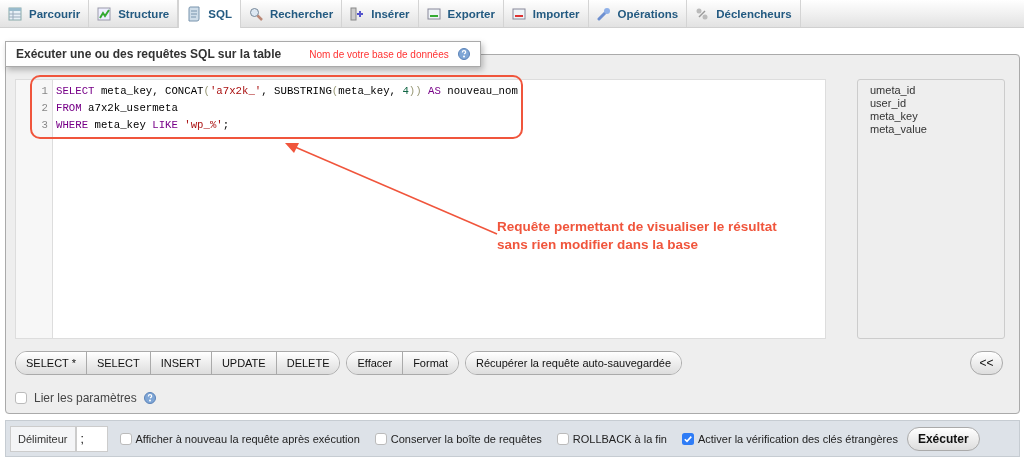 The width and height of the screenshot is (1024, 473). I want to click on insert-column-button: <<, so click(986, 363).